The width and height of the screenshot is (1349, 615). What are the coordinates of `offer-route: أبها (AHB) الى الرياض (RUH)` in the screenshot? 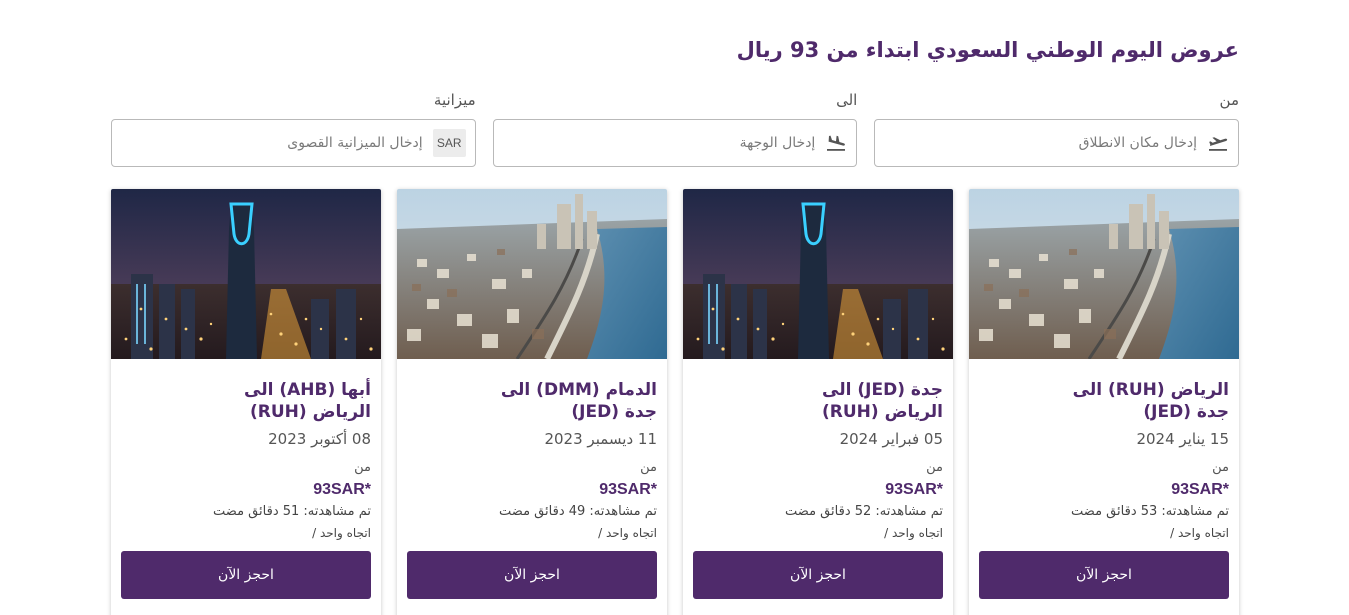 It's located at (246, 401).